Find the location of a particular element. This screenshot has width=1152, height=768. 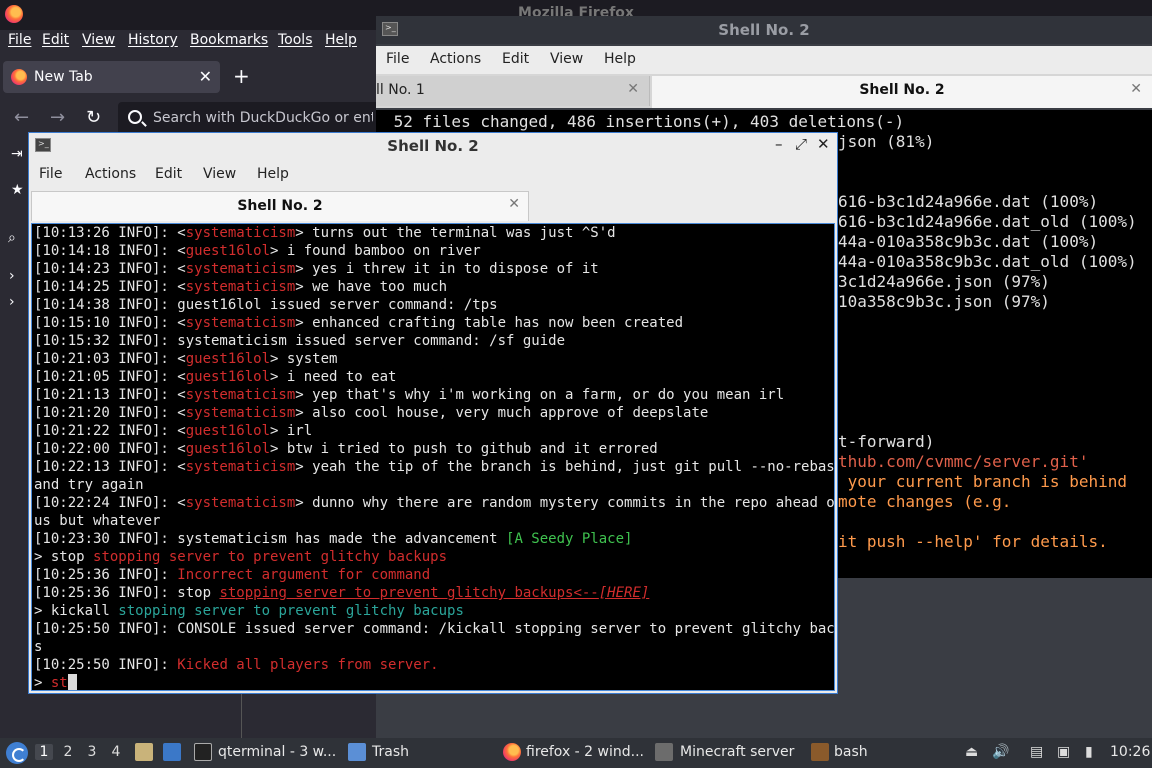

shell-back-menubar: File Actions Edit View Help is located at coordinates (764, 60).